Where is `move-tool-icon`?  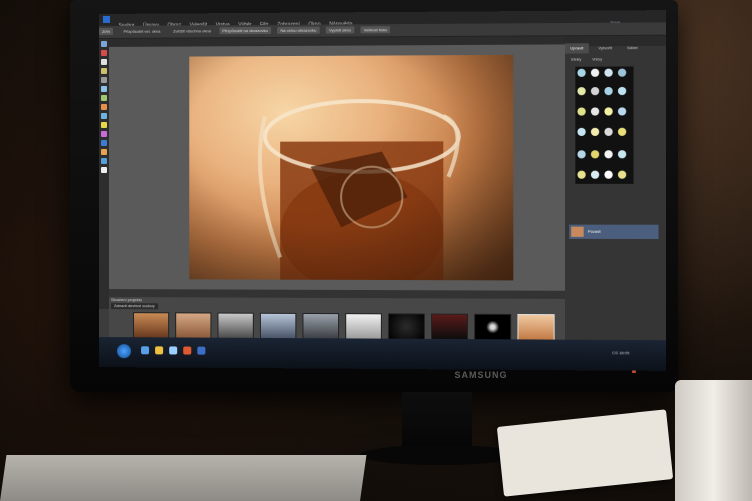
move-tool-icon is located at coordinates (103, 43).